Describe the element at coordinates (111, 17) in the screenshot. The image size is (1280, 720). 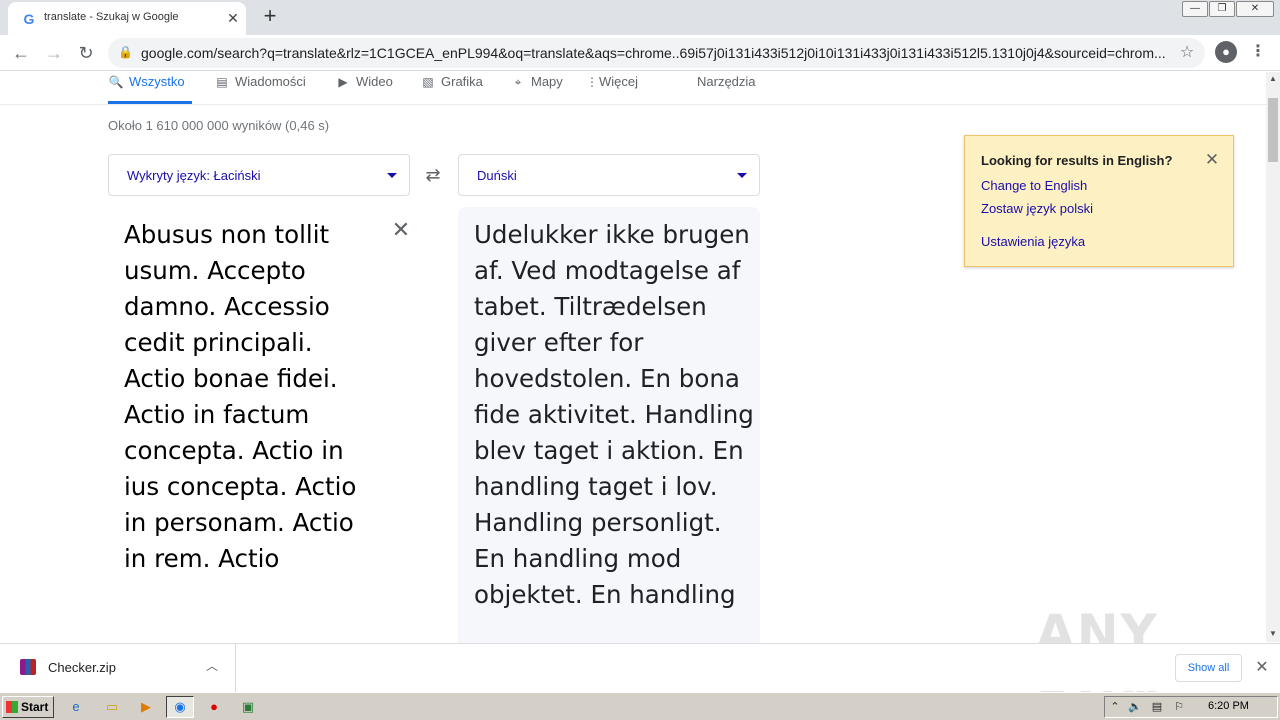
I see `tab-title: translate - Szukaj w Google` at that location.